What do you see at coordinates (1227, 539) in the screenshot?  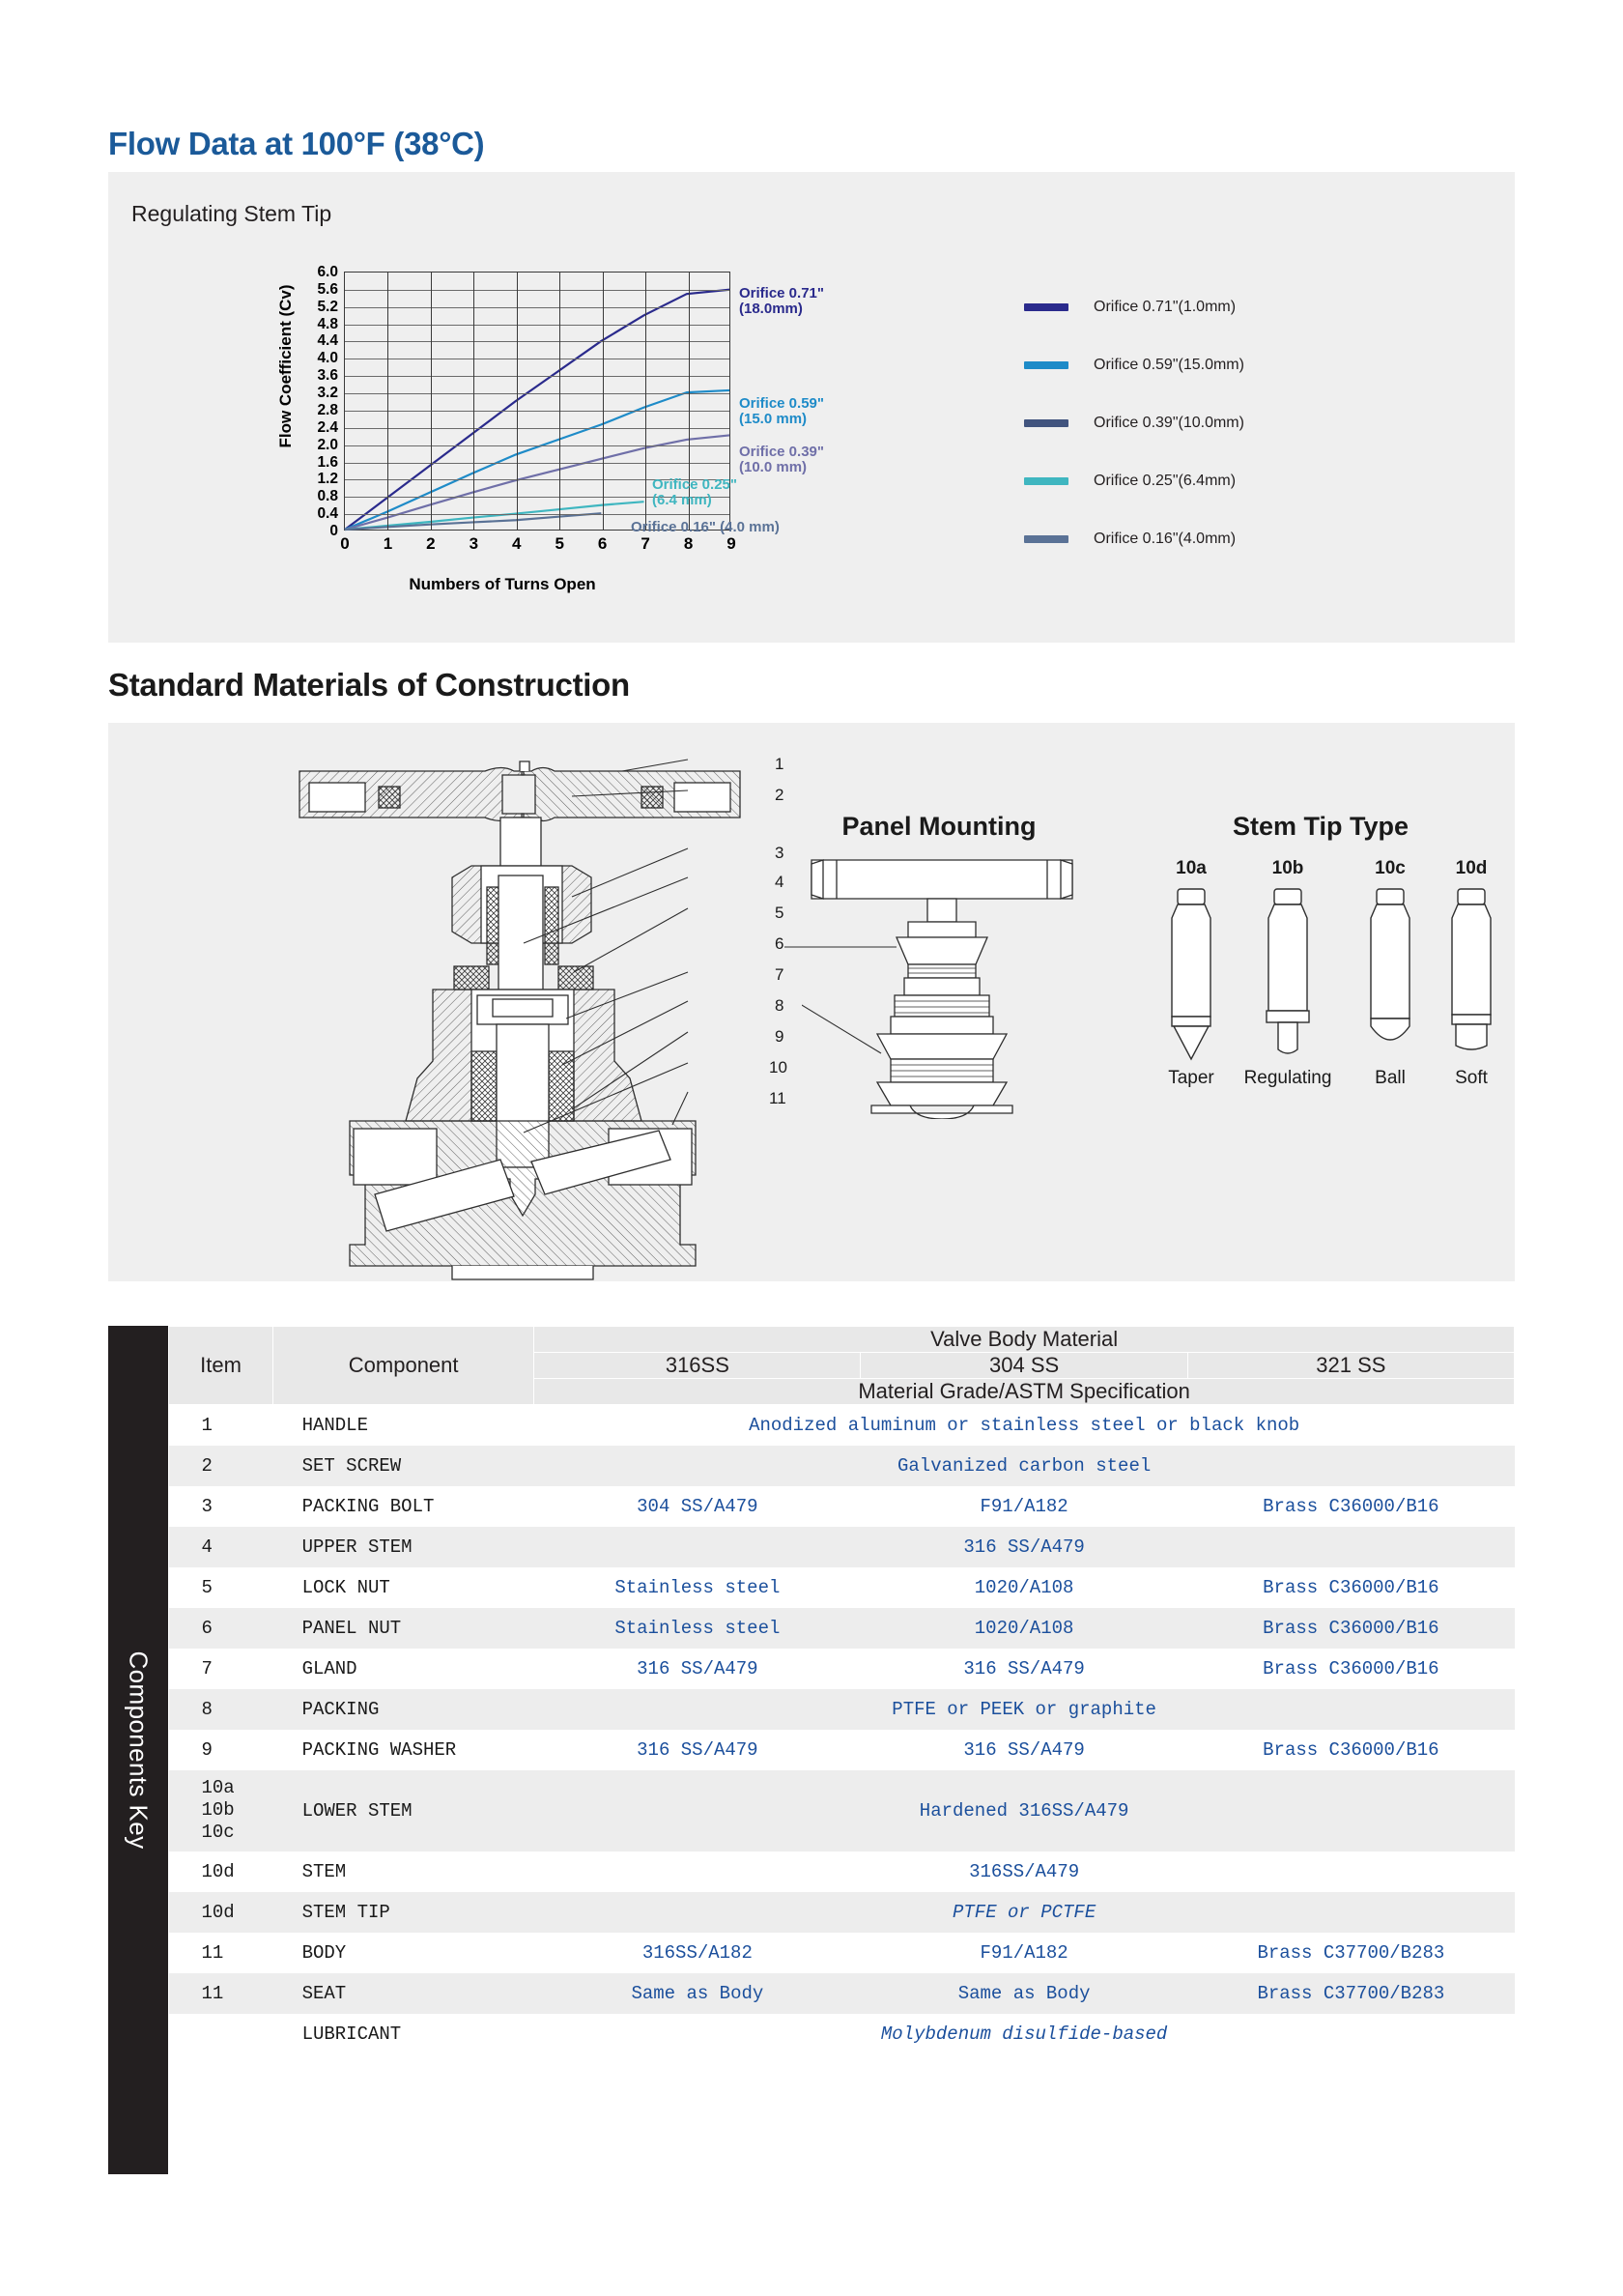 I see `legend-item-4: Orifice 0.16"(4.0mm)` at bounding box center [1227, 539].